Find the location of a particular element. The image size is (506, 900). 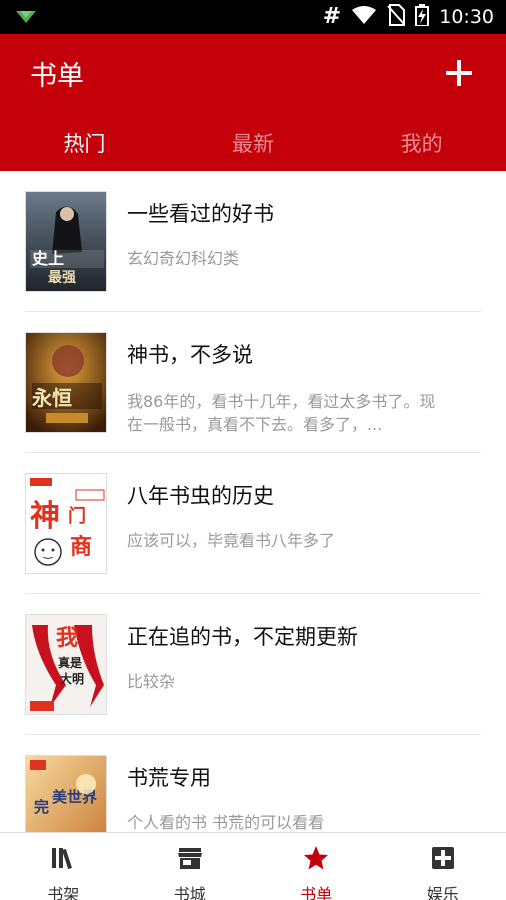

list-item: 完 美世界 书荒专用 个人看的书 书荒的可以看看 is located at coordinates (253, 783).